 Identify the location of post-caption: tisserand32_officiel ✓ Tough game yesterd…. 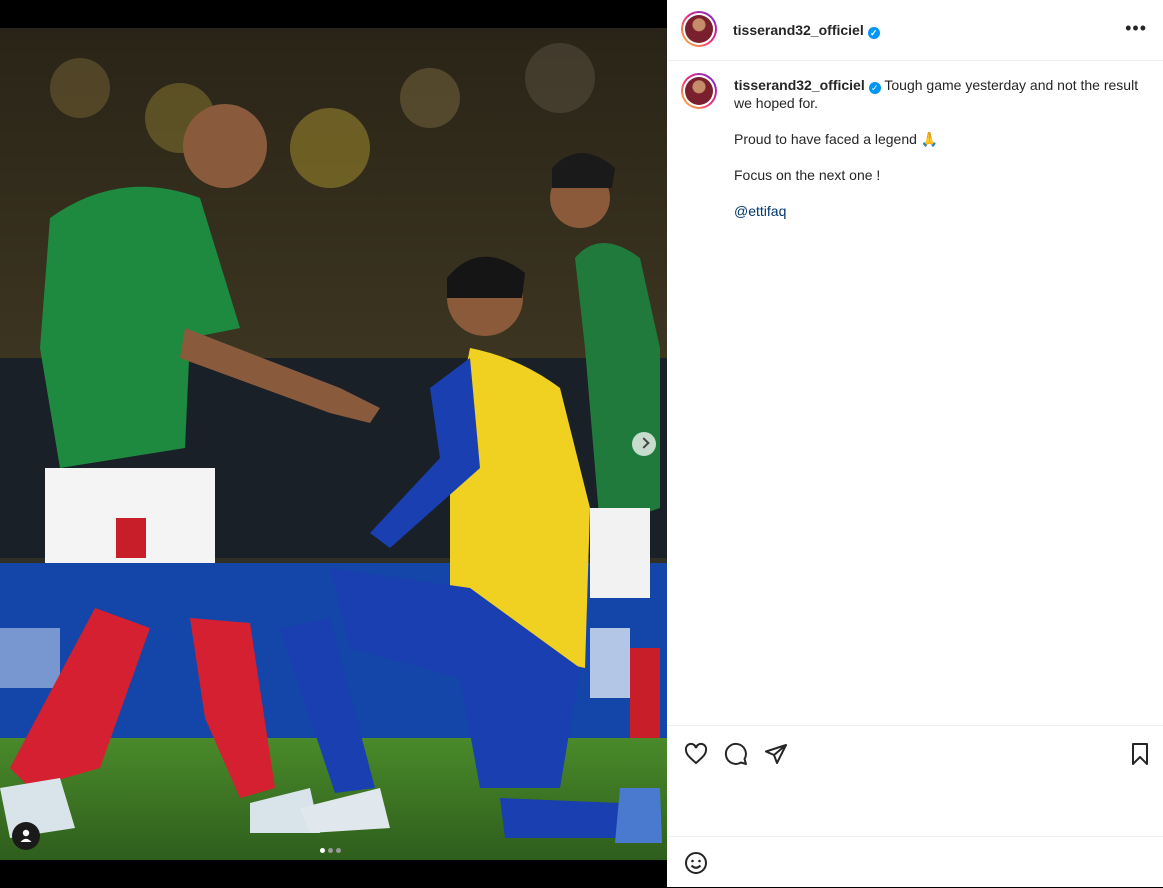
(939, 157).